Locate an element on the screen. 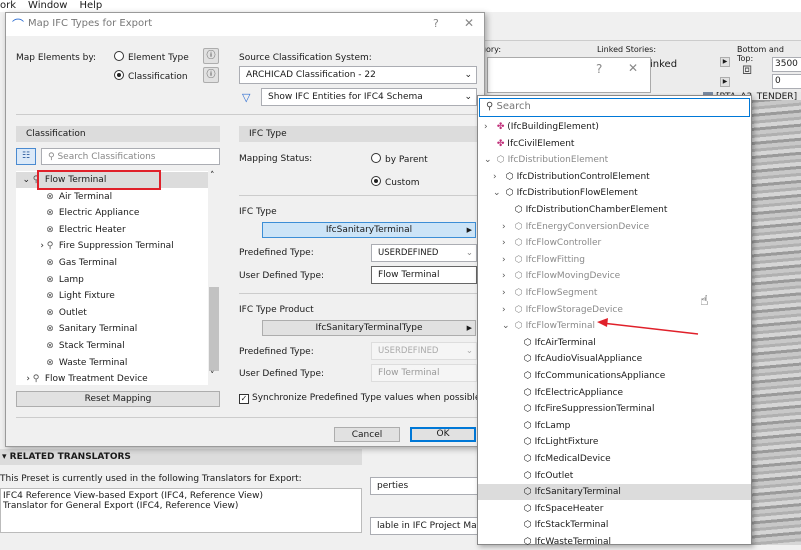 Image resolution: width=801 pixels, height=550 pixels. ifc-type-item: › ⬡ IfcFlowSegment is located at coordinates (614, 293).